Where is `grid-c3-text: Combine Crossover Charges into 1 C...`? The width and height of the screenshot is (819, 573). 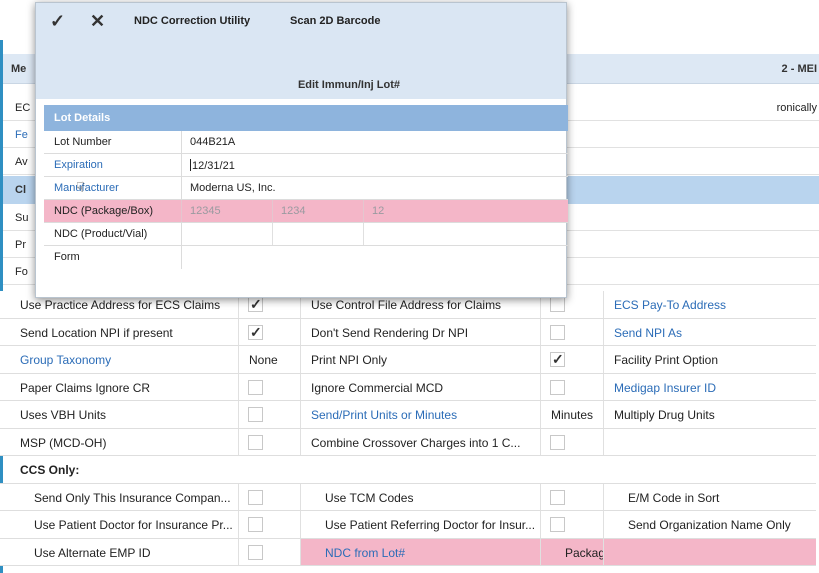
grid-c3-text: Combine Crossover Charges into 1 C... is located at coordinates (416, 442).